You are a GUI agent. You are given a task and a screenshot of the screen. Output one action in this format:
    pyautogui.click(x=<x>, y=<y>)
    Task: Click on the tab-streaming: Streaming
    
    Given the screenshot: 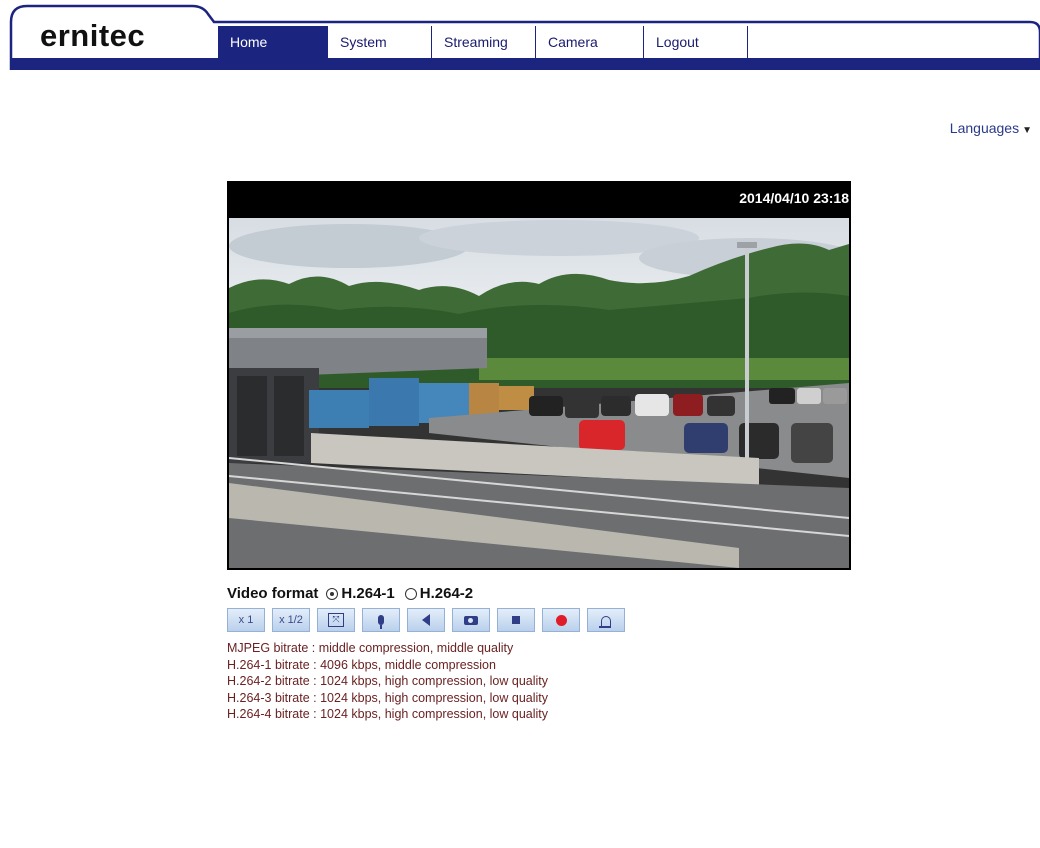 What is the action you would take?
    pyautogui.click(x=484, y=42)
    